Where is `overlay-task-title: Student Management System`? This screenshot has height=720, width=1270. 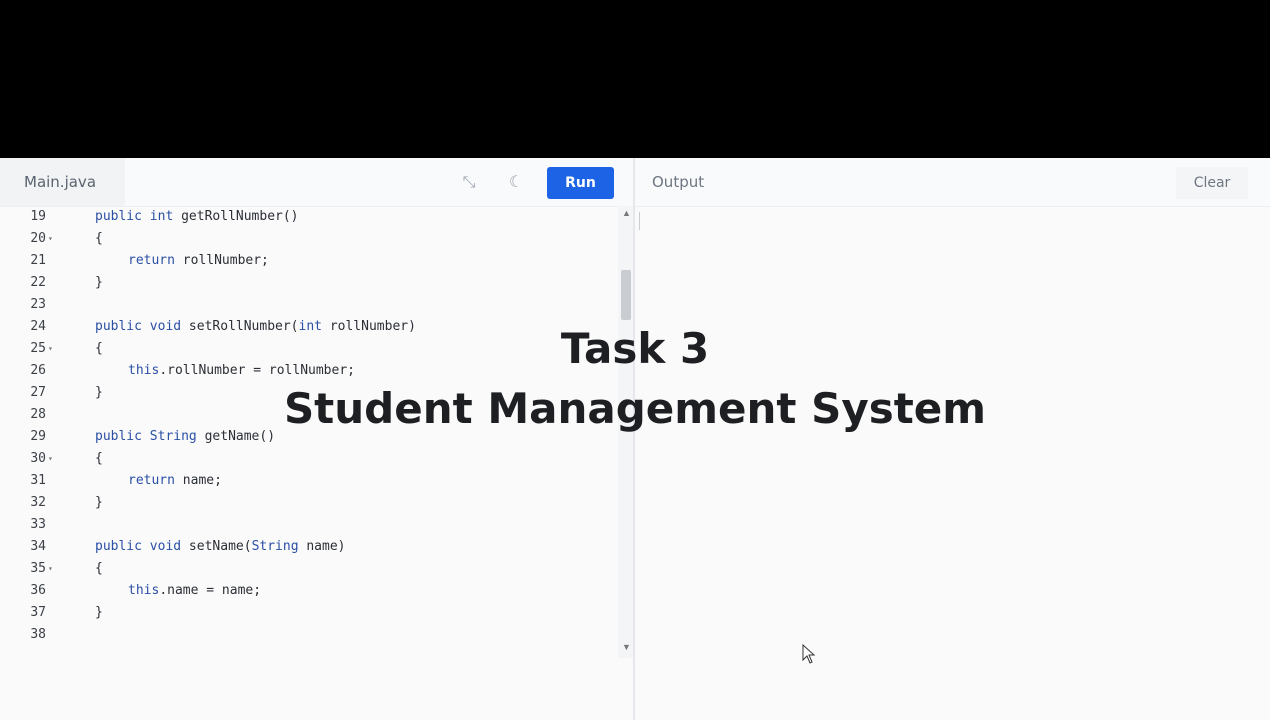 overlay-task-title: Student Management System is located at coordinates (635, 408).